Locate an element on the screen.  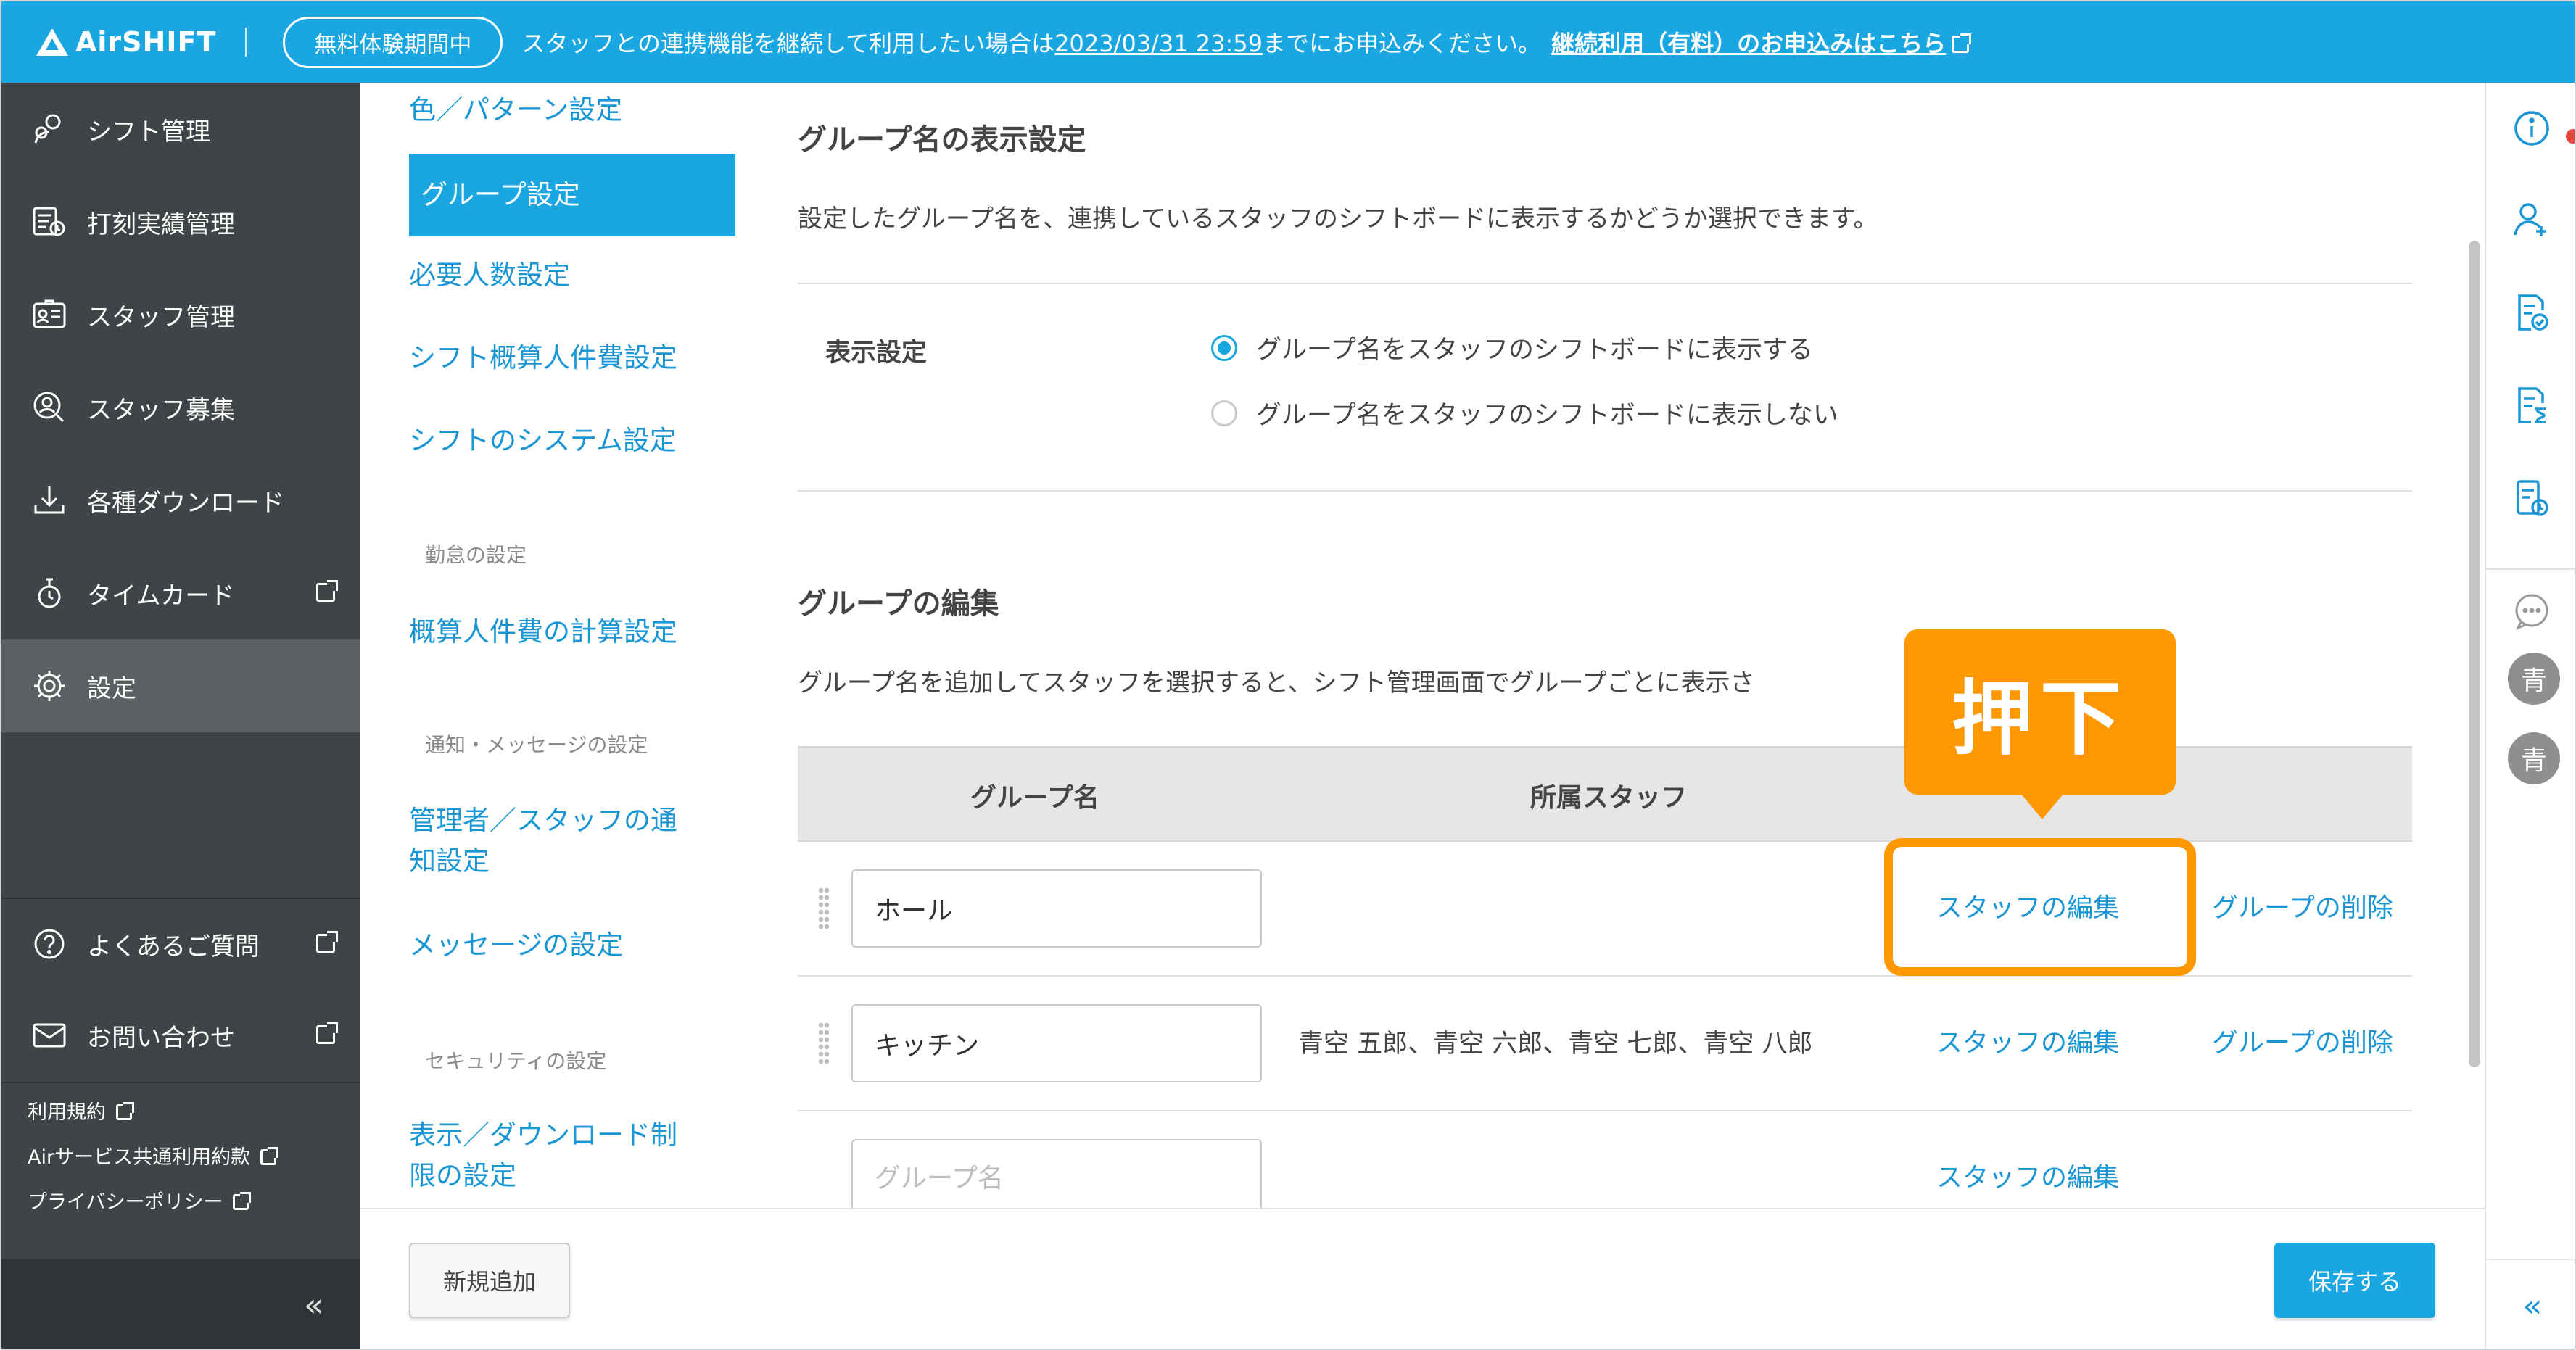
sidebar-item-label: シフト管理 is located at coordinates (148, 131).